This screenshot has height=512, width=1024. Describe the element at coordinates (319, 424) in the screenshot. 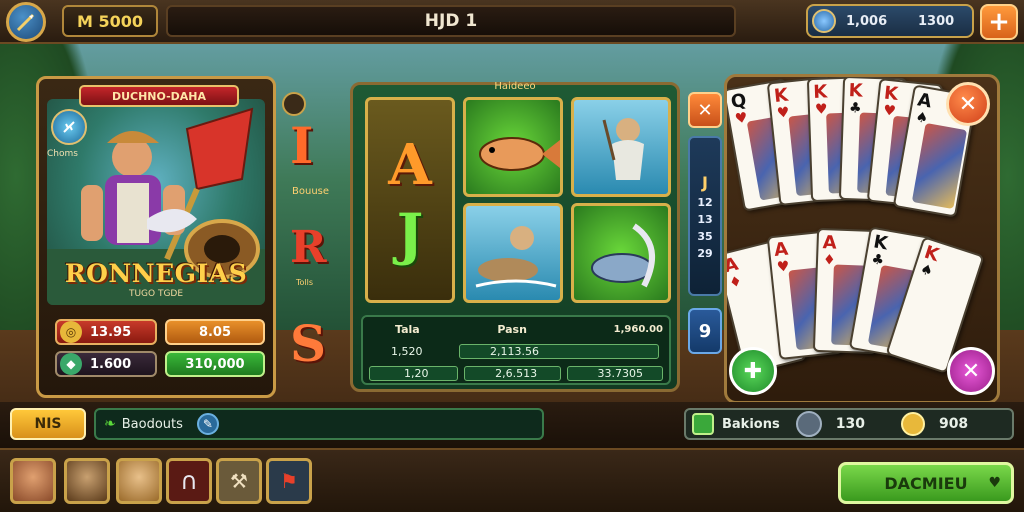

I see `discover-field: ❧ Baodouts ✎` at that location.